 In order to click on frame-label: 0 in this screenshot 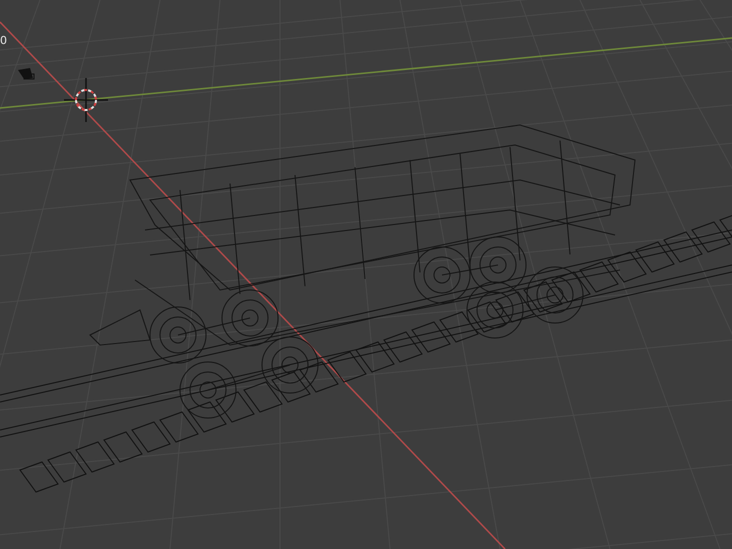, I will do `click(3, 40)`.